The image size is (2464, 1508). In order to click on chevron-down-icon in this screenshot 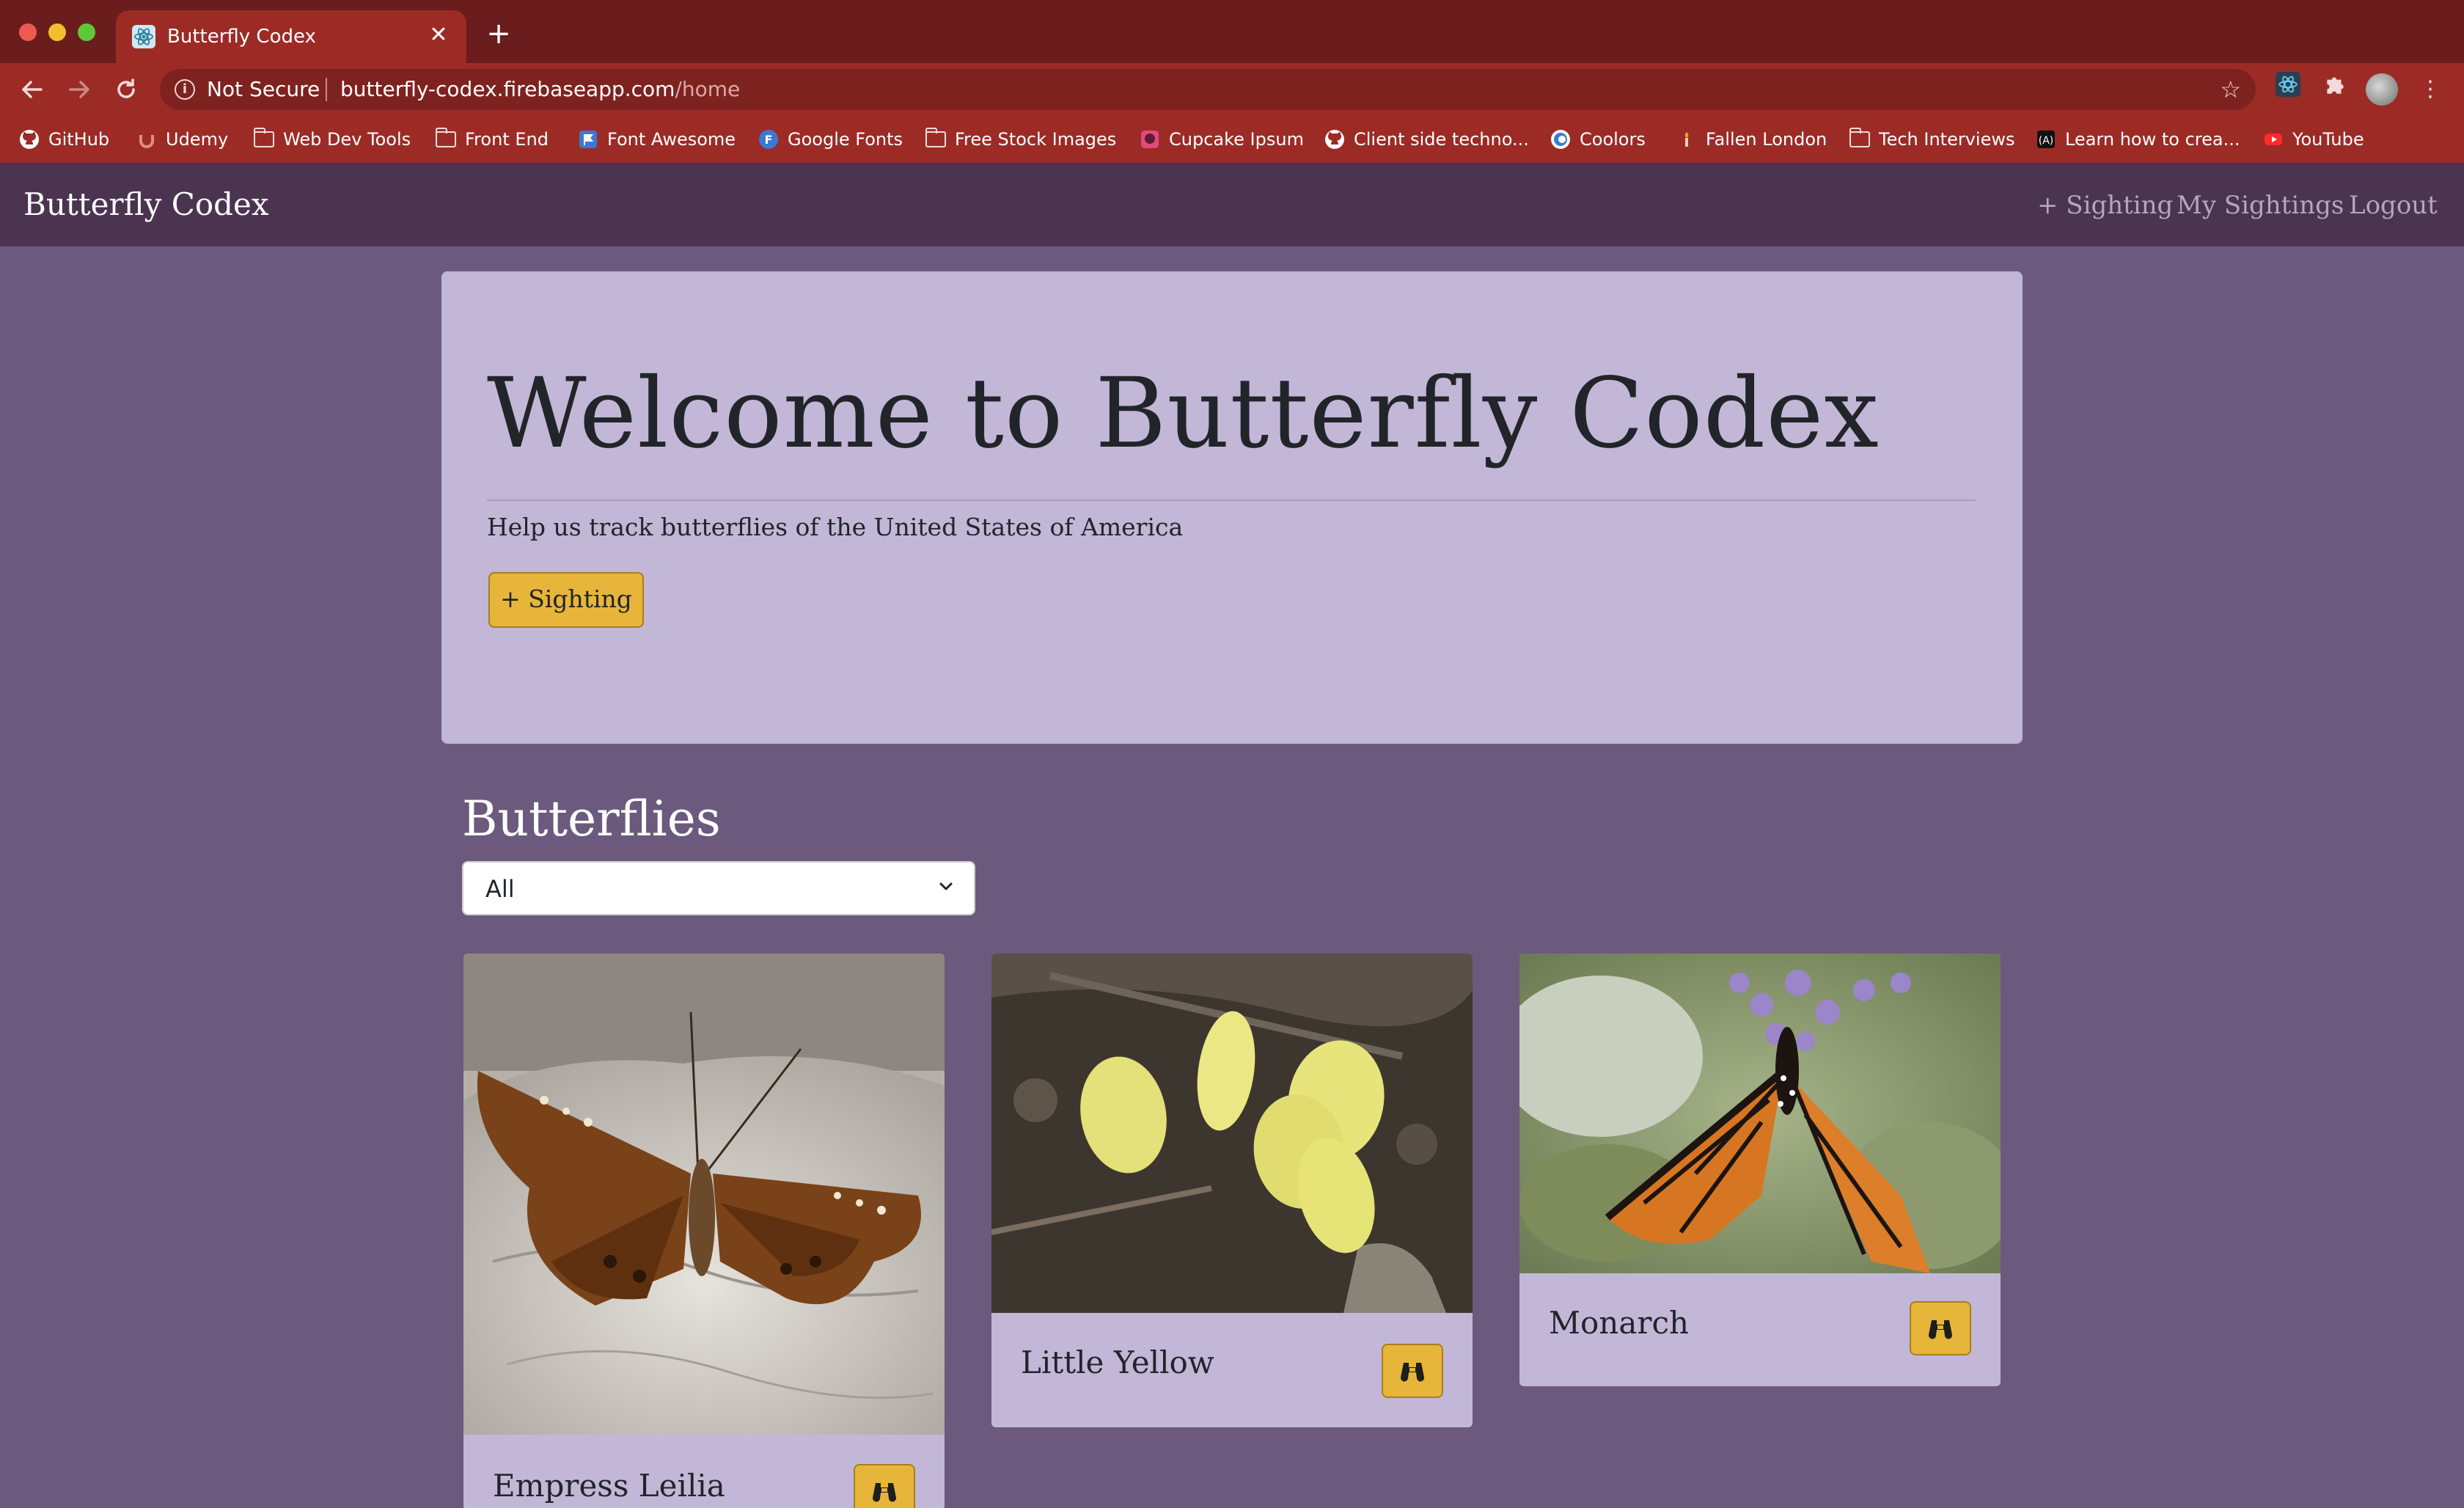, I will do `click(946, 889)`.